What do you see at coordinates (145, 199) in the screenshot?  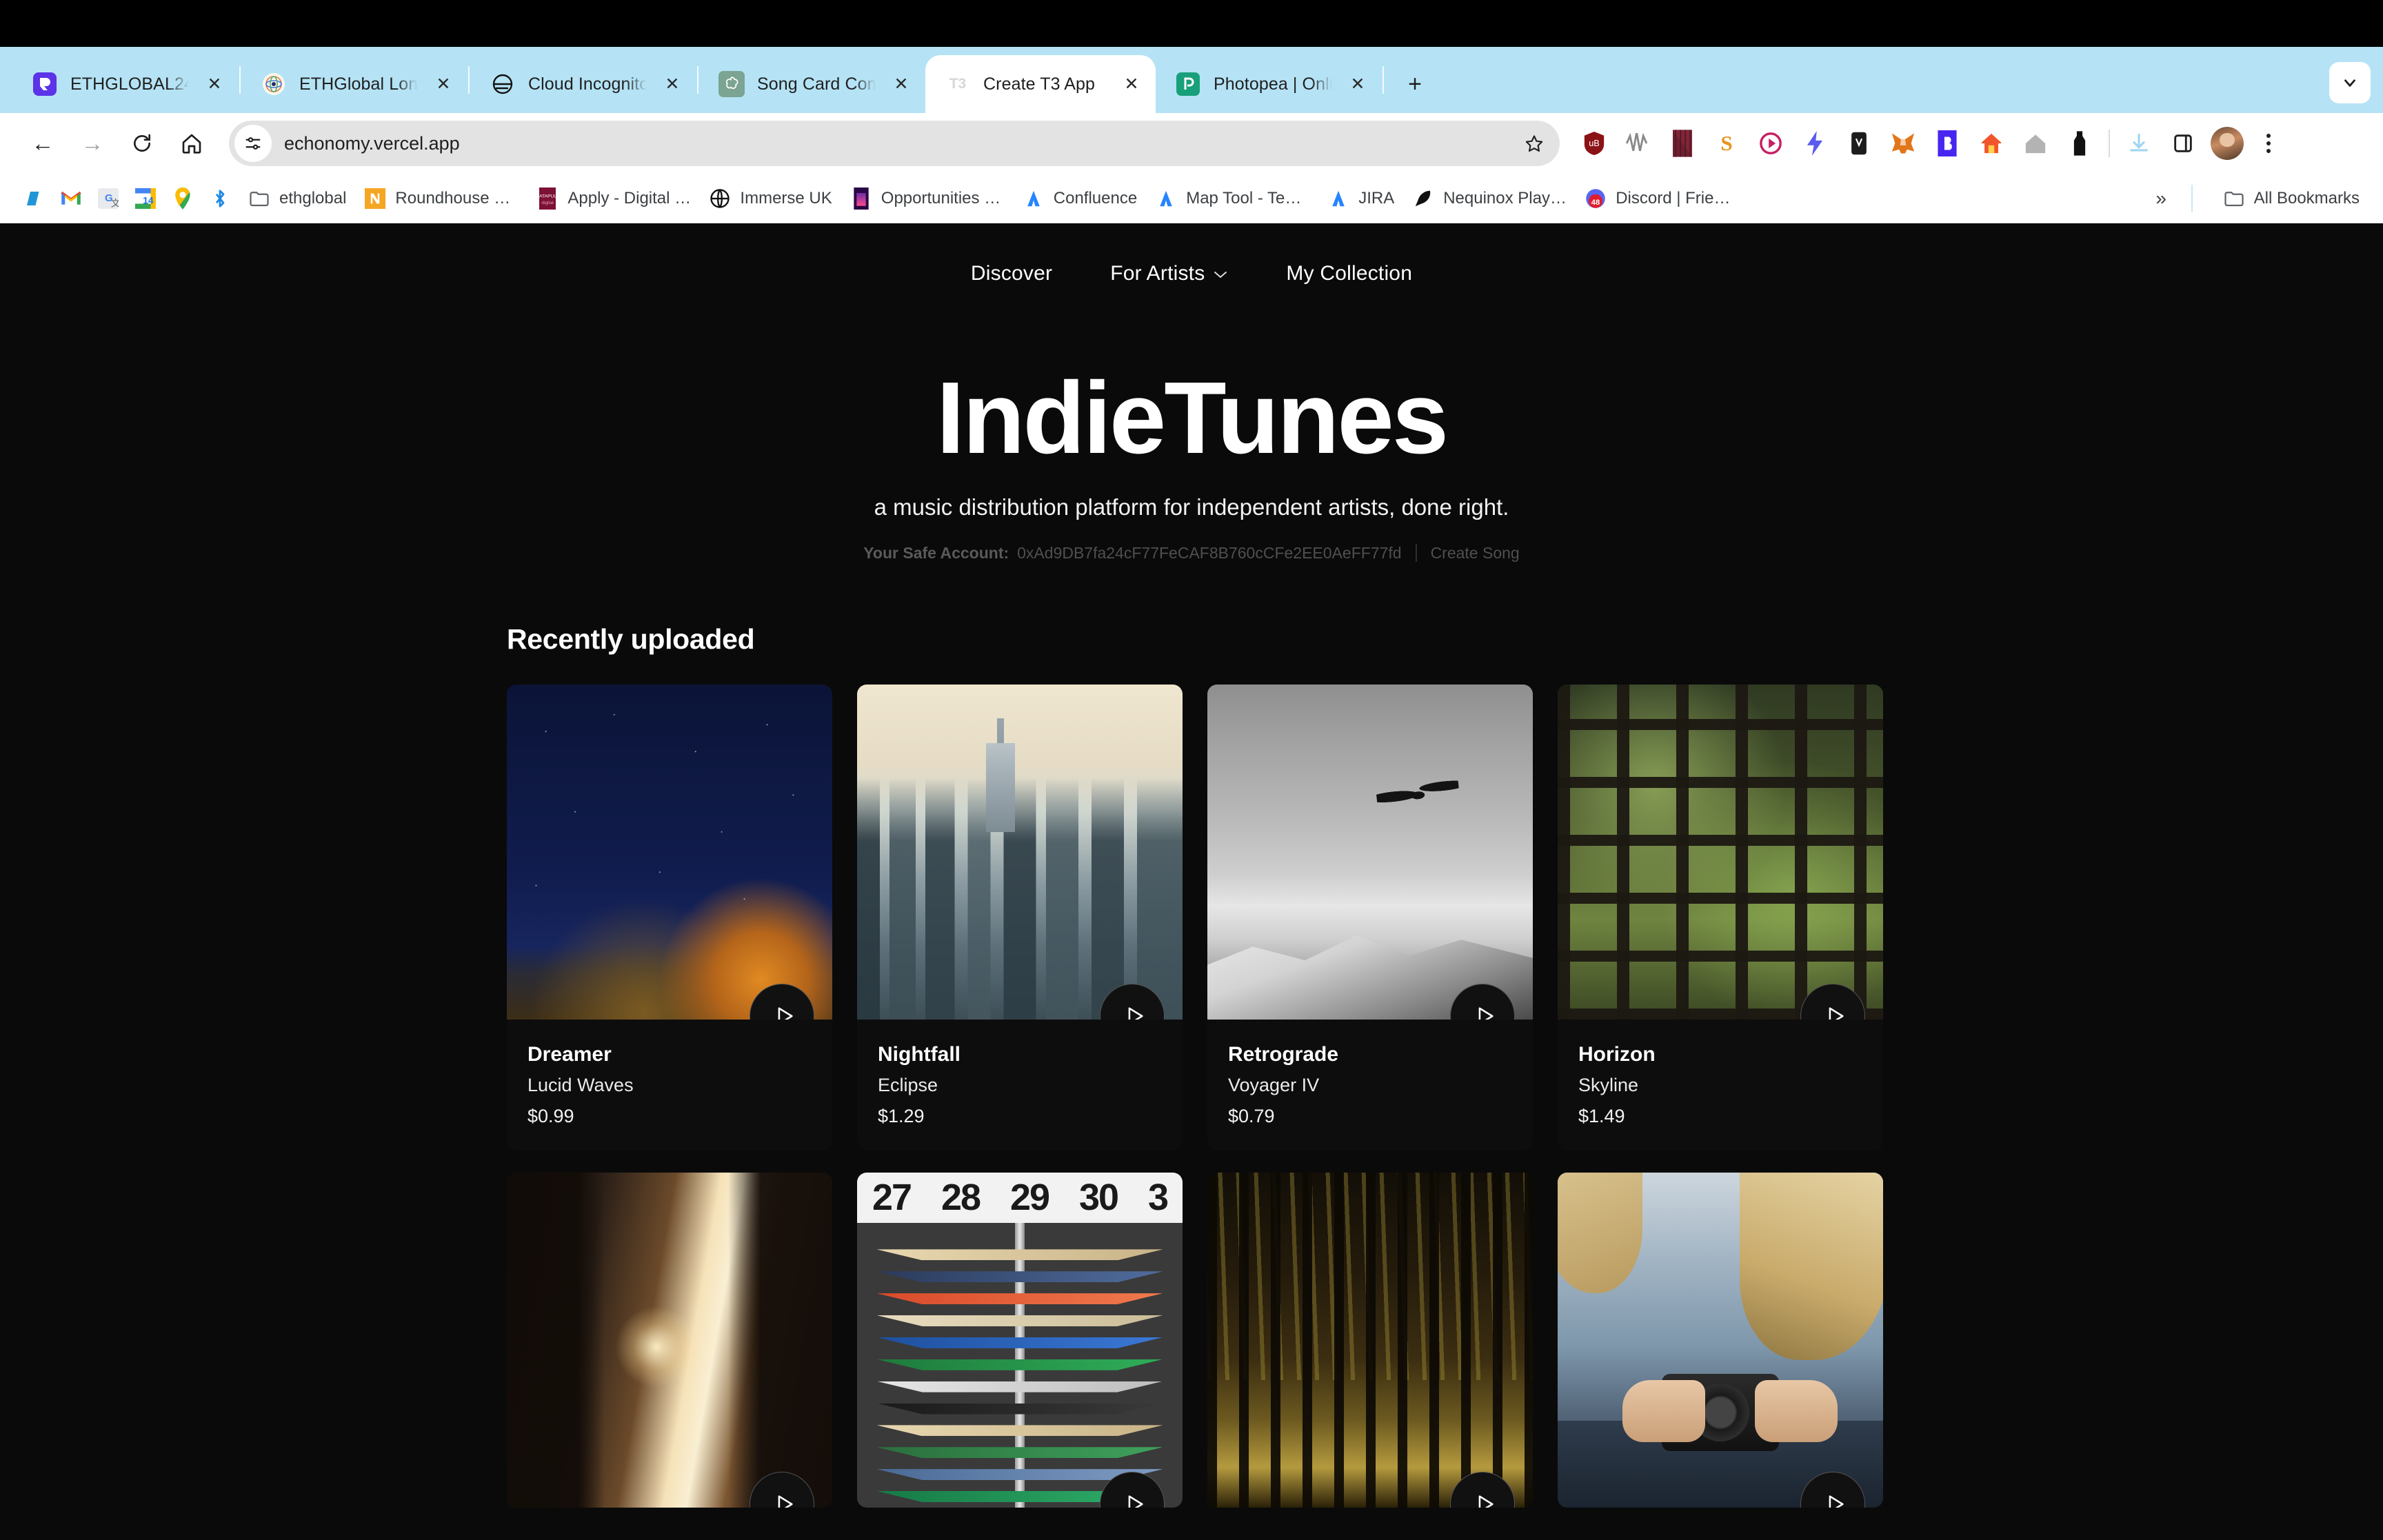 I see `bookmark-item: 14` at bounding box center [145, 199].